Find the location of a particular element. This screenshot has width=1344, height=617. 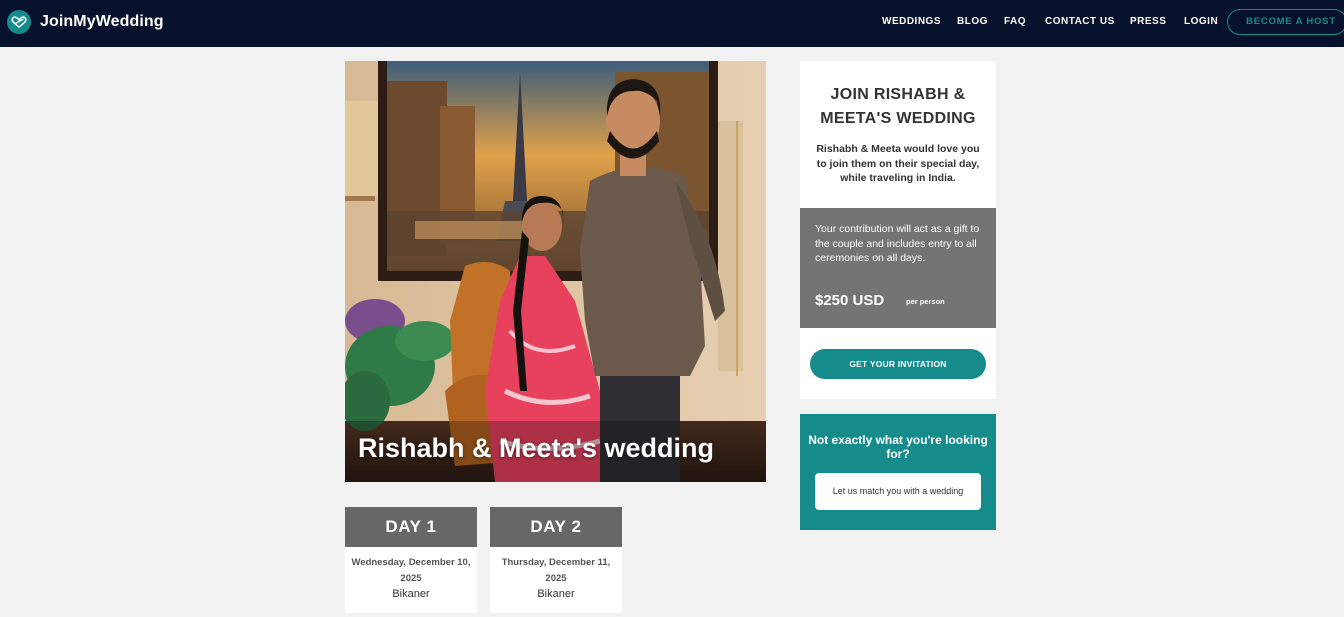

day-date: Wednesday, December 10, 2025 is located at coordinates (411, 570).